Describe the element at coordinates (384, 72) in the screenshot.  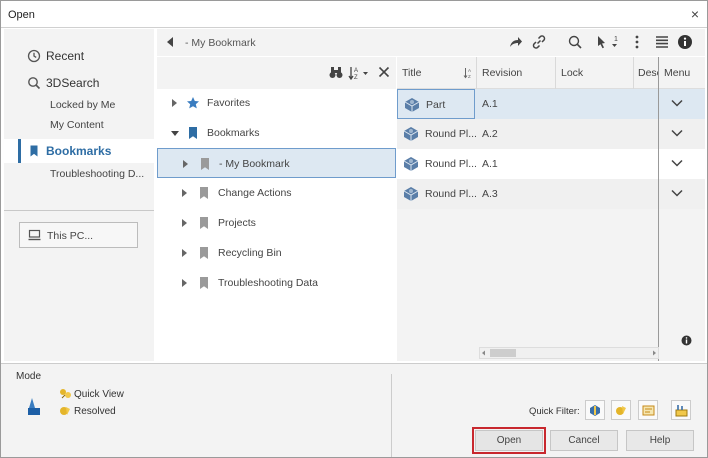
I see `close-icon` at that location.